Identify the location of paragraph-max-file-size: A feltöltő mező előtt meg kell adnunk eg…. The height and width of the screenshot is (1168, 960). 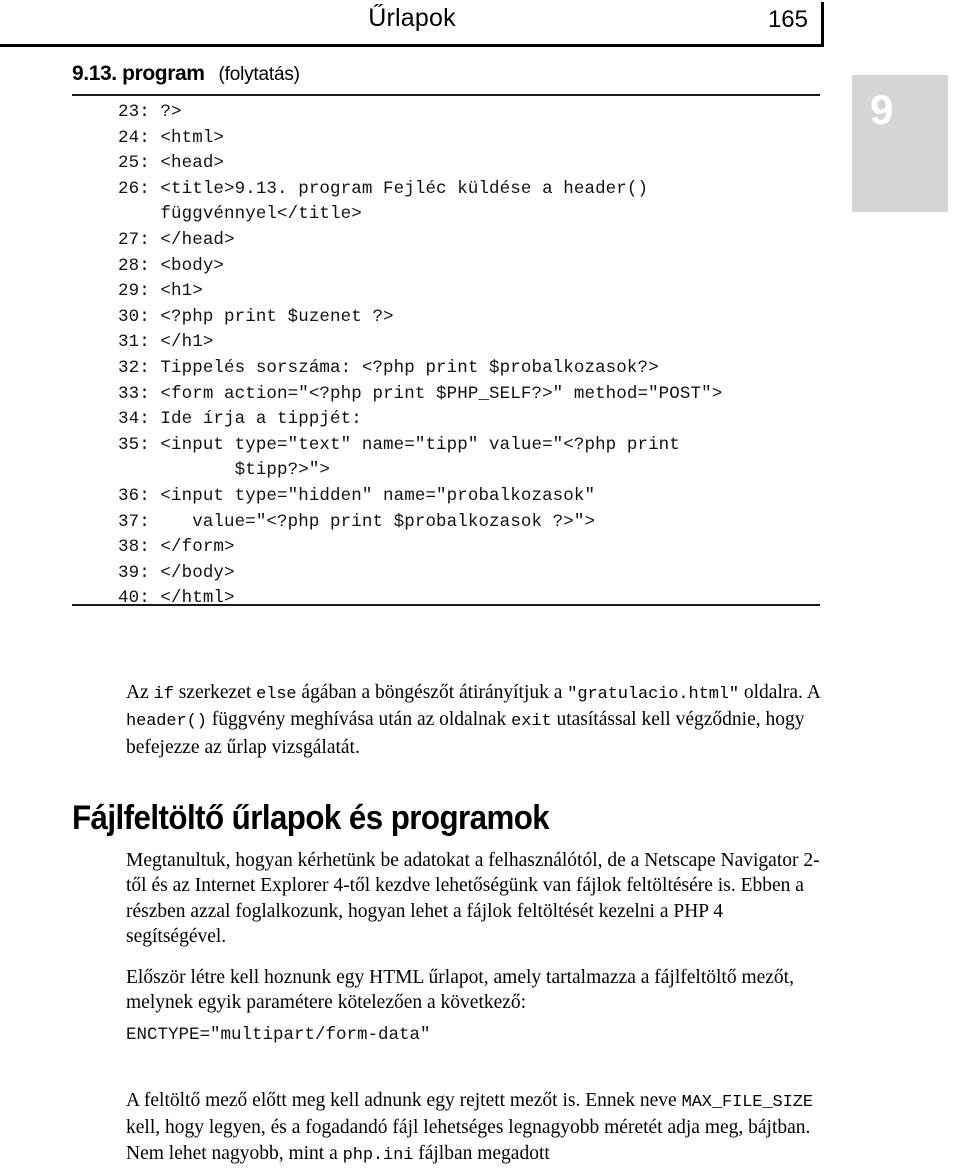
(476, 1128).